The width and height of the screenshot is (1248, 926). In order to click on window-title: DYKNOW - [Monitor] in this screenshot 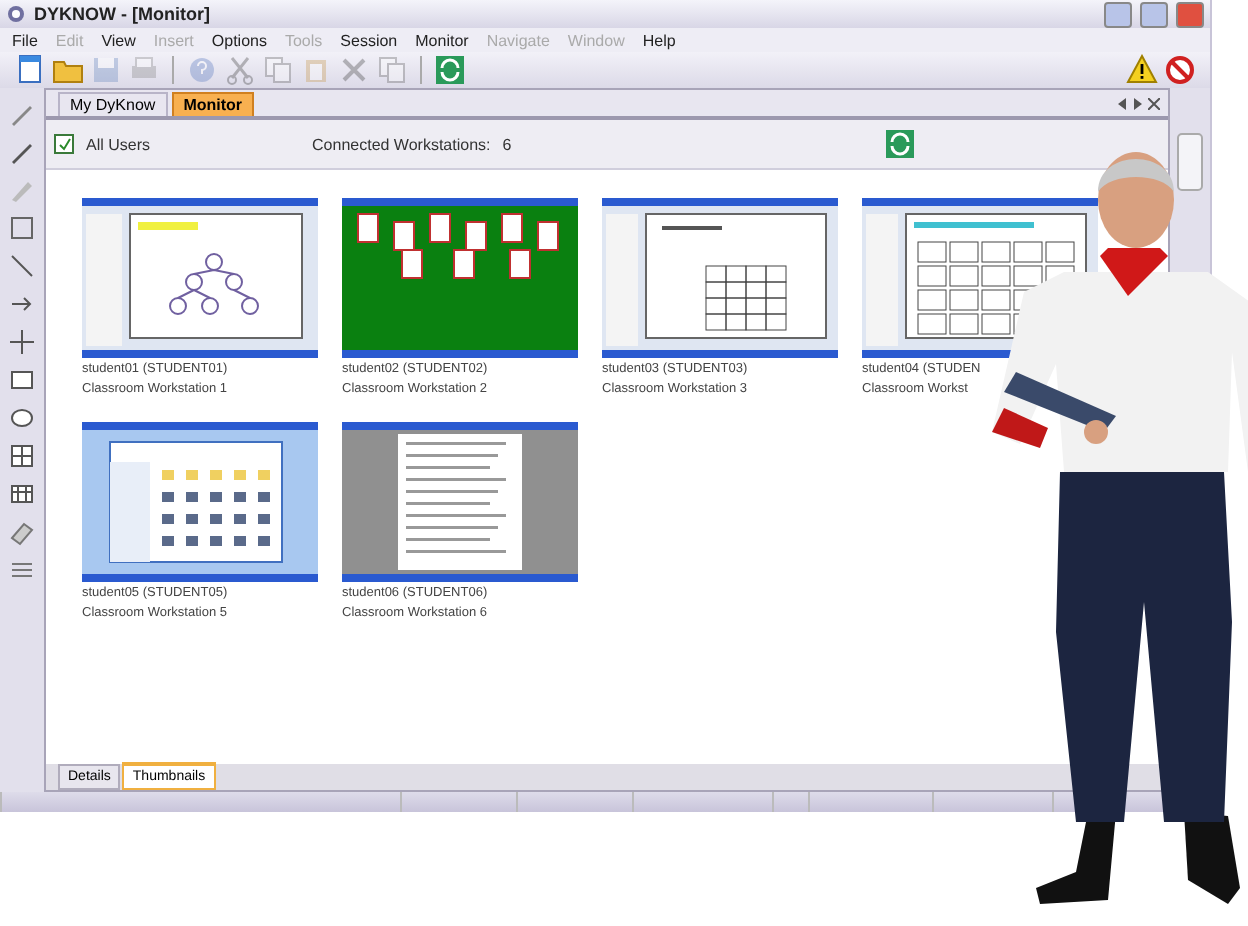, I will do `click(123, 14)`.